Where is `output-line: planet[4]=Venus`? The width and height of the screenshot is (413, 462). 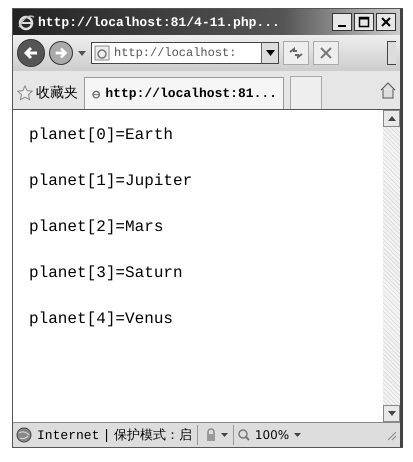
output-line: planet[4]=Venus is located at coordinates (101, 320).